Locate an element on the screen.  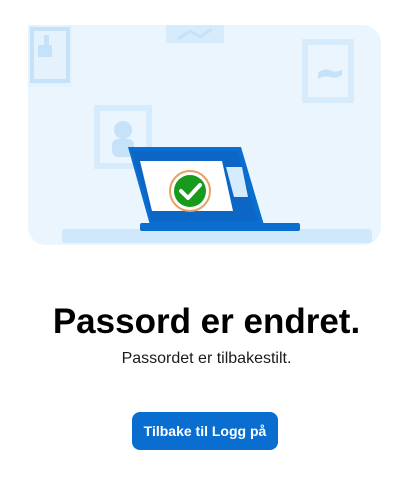
page-subtitle: Passordet er tilbakestilt. is located at coordinates (206, 358).